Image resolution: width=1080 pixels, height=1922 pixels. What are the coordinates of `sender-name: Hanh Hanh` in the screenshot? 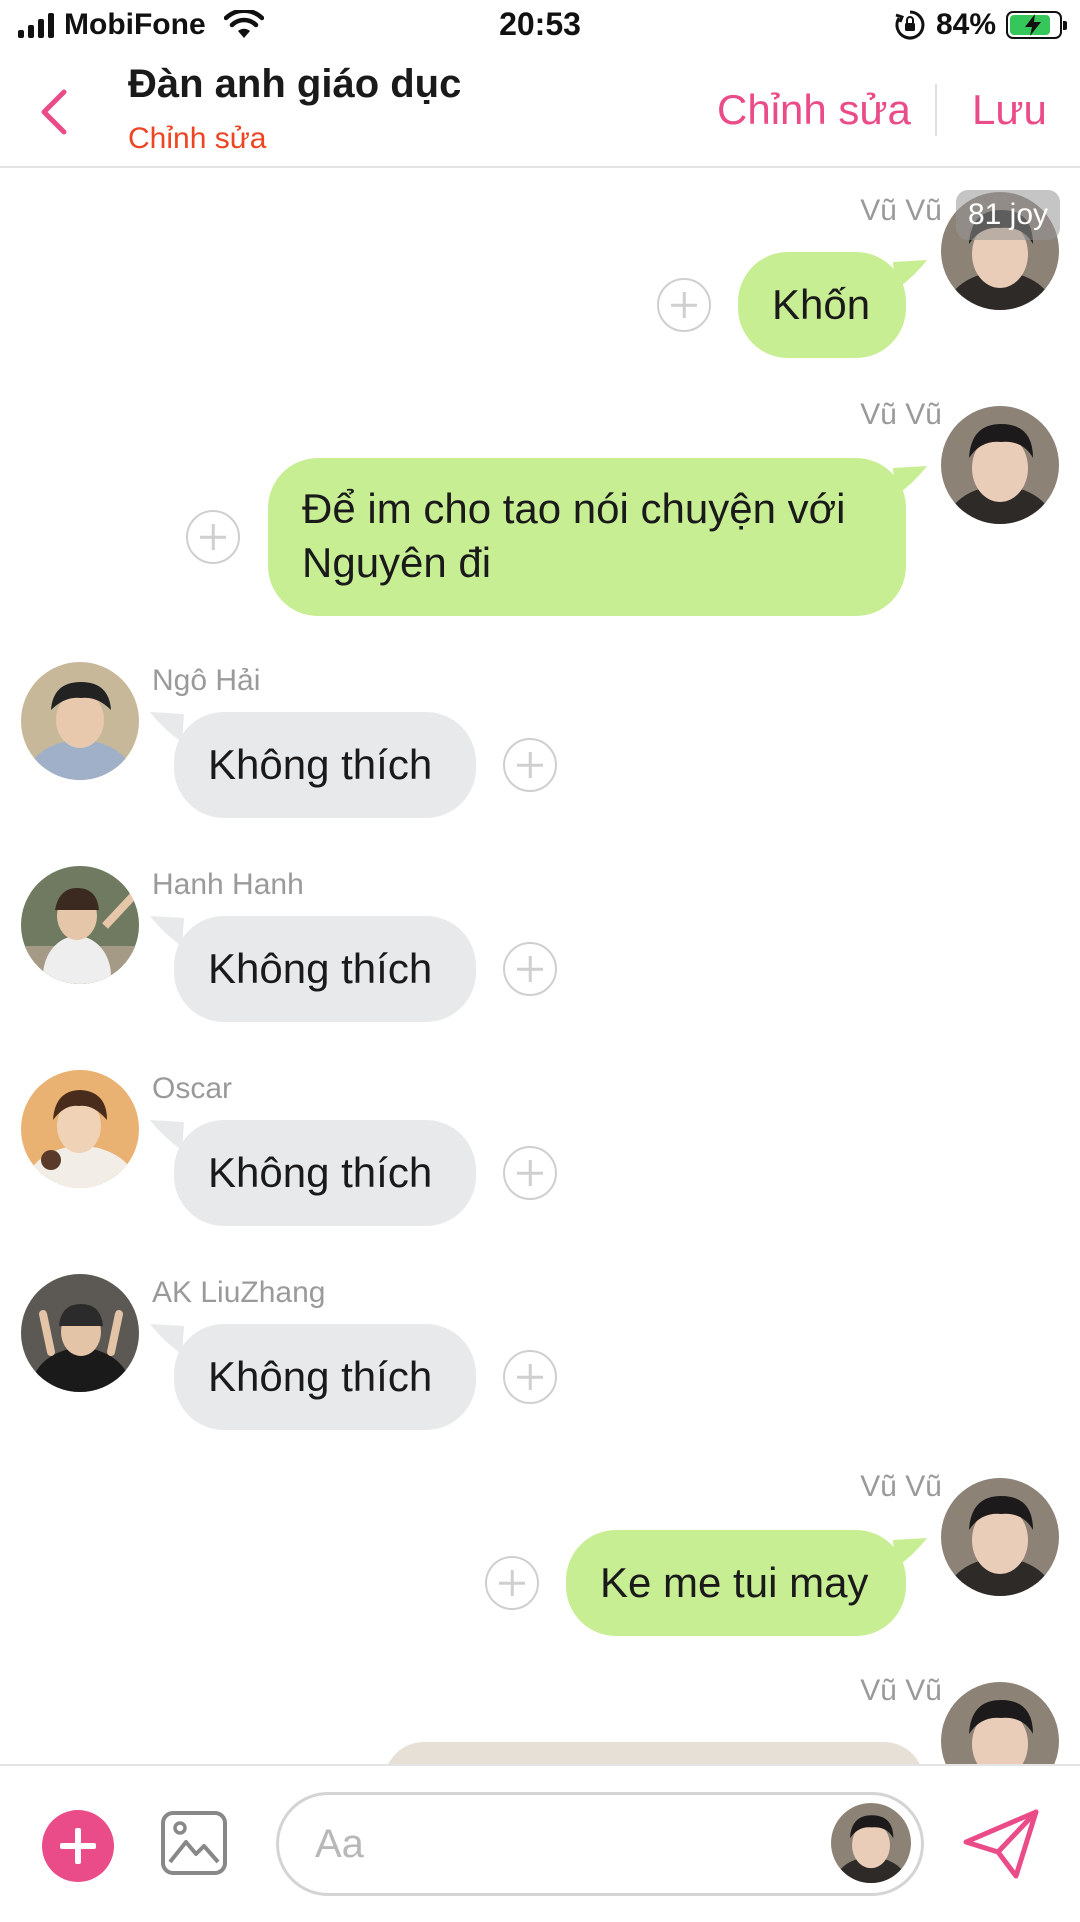 It's located at (228, 884).